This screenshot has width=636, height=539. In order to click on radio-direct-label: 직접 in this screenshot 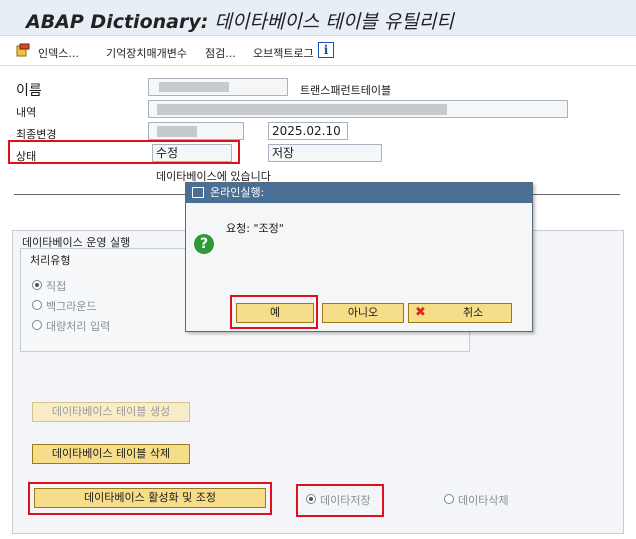, I will do `click(56, 286)`.